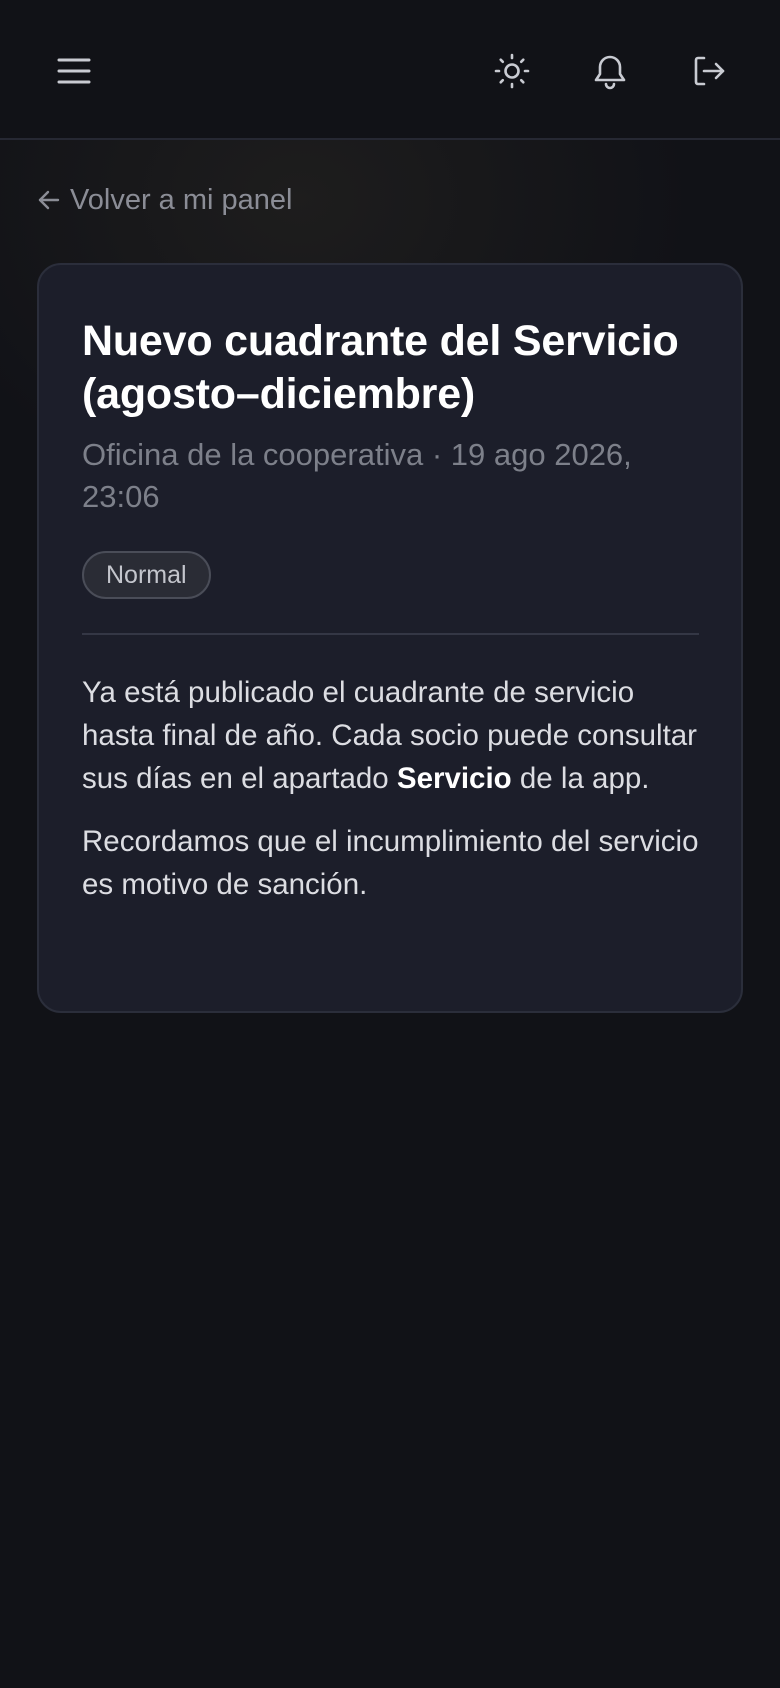 The width and height of the screenshot is (780, 1688). What do you see at coordinates (181, 199) in the screenshot?
I see `back-link-label: Volver a mi panel` at bounding box center [181, 199].